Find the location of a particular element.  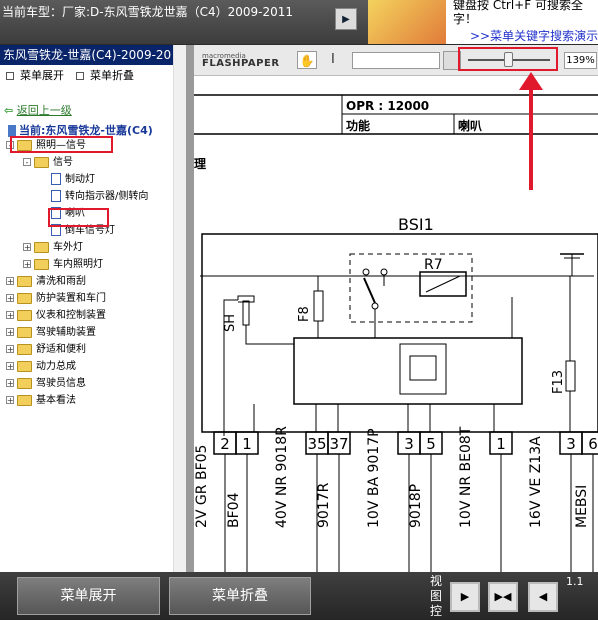

tree-item-label: 车内照明灯 is located at coordinates (78, 264).